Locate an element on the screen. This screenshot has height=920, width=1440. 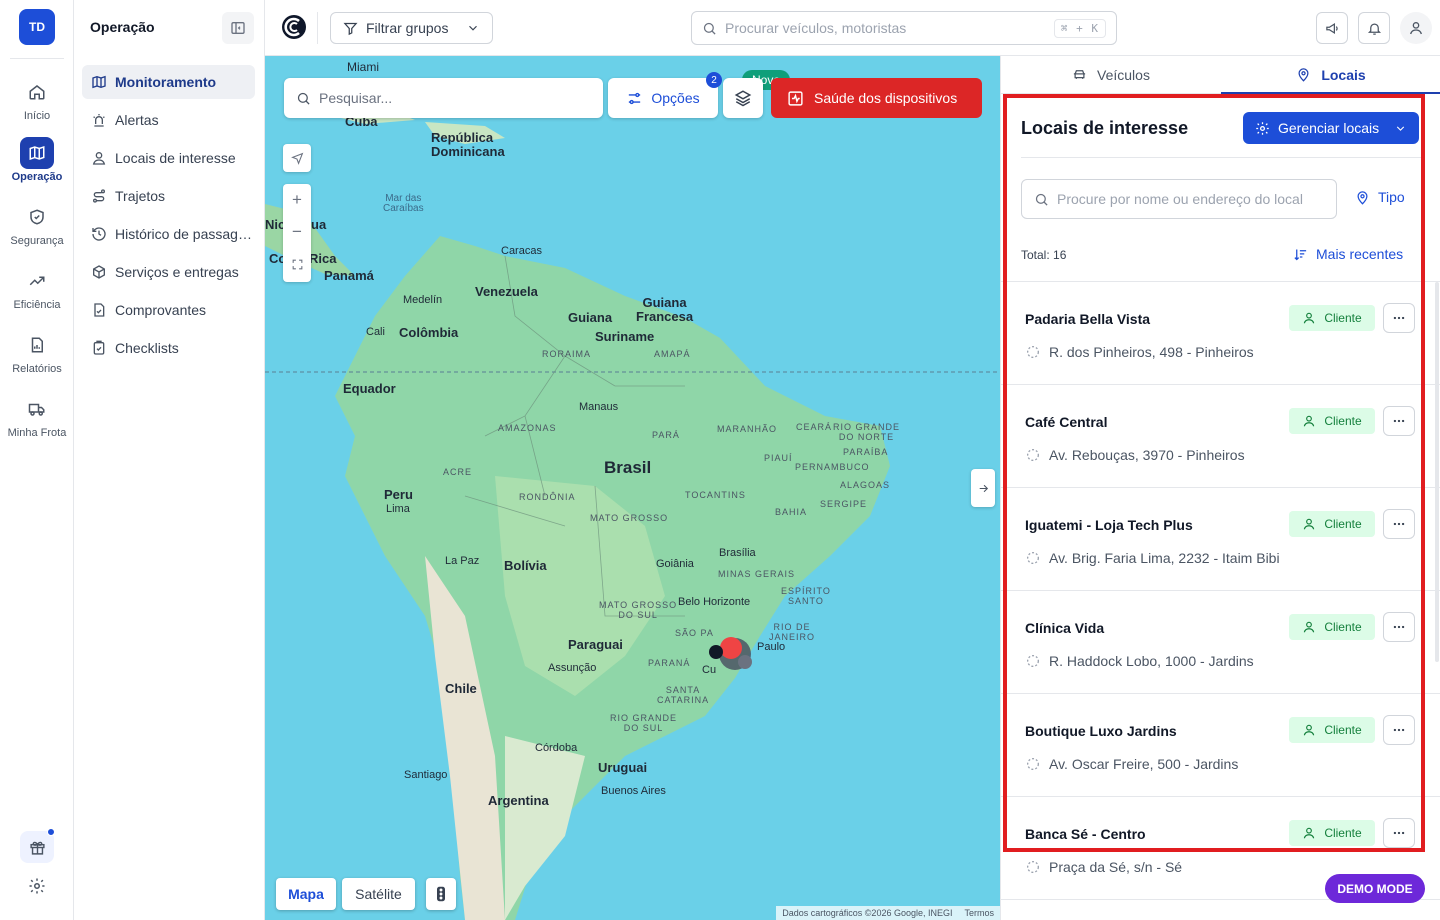
panel-tabs: Veículos Locais is located at coordinates (1220, 75).